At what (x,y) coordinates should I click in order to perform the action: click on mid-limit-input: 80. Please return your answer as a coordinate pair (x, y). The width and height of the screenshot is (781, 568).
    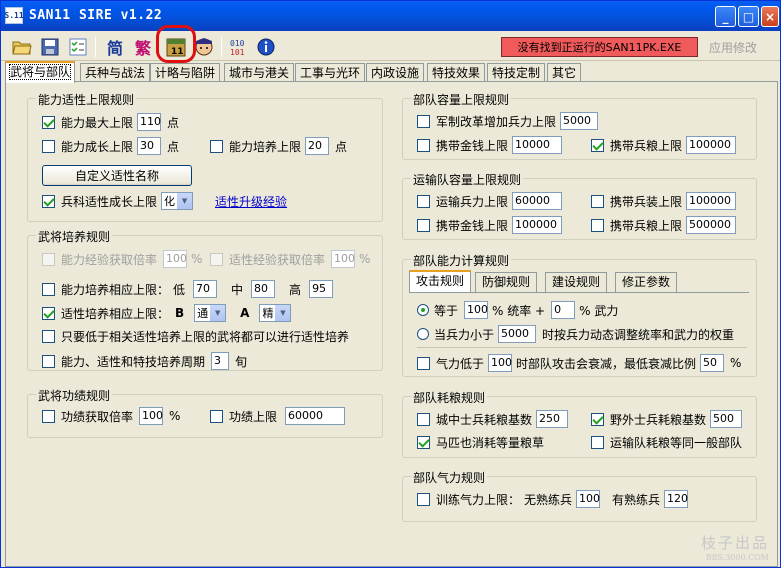
    Looking at the image, I should click on (263, 289).